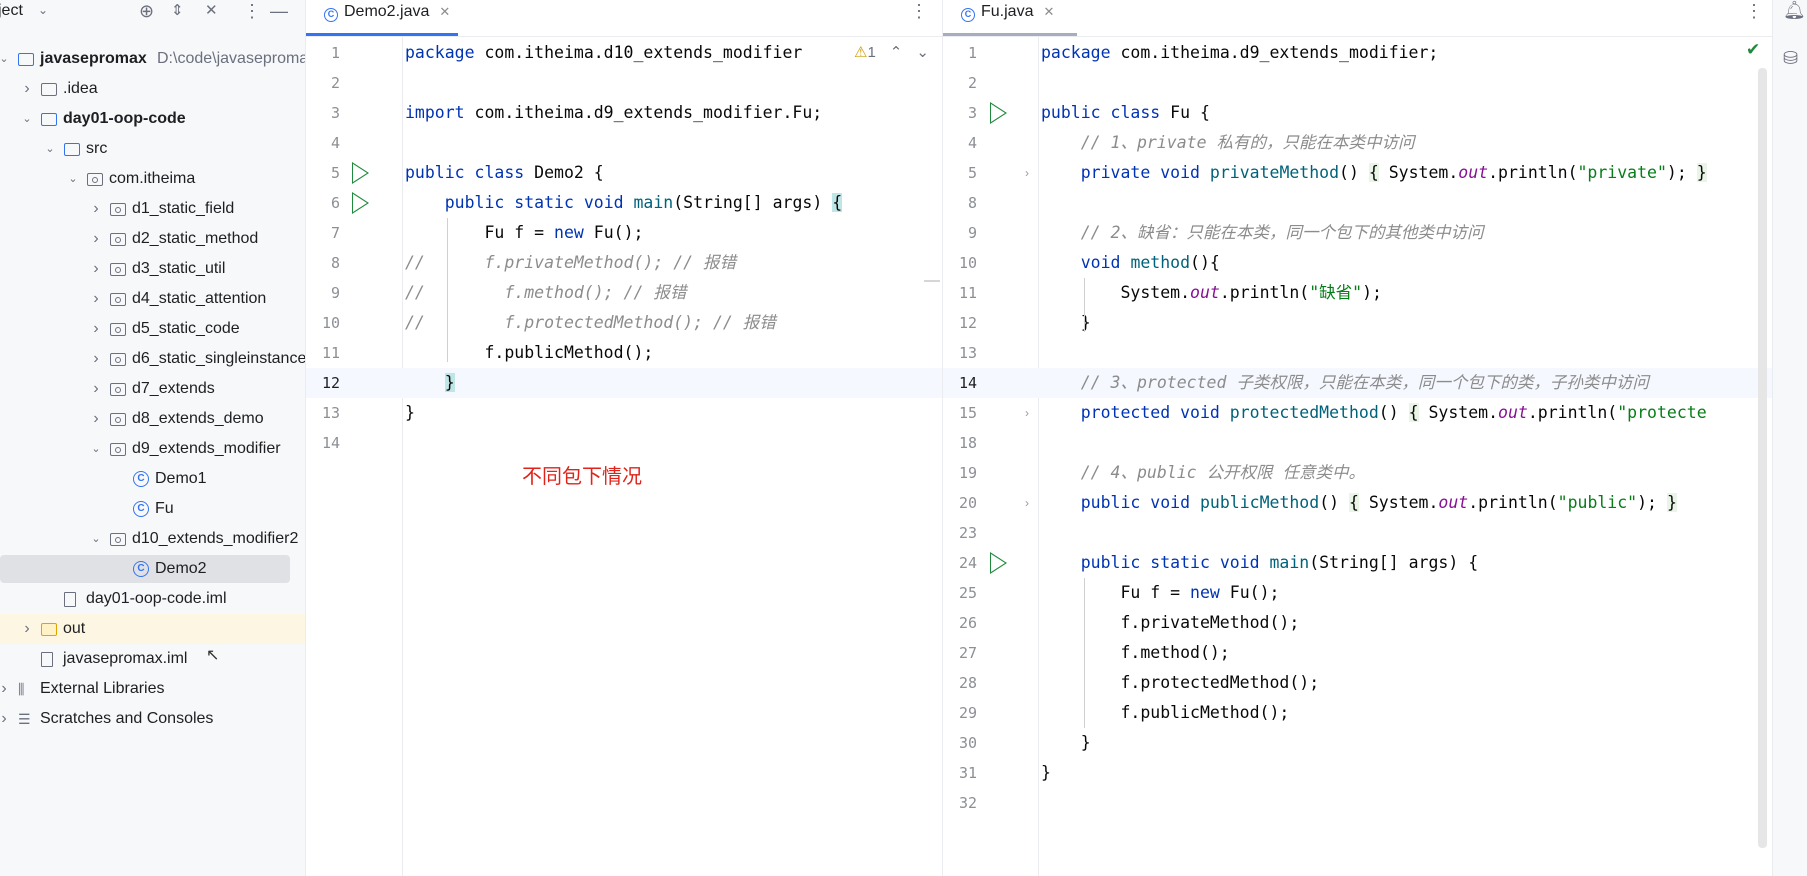 The height and width of the screenshot is (876, 1807). I want to click on tree-item-fu: C Fu, so click(152, 509).